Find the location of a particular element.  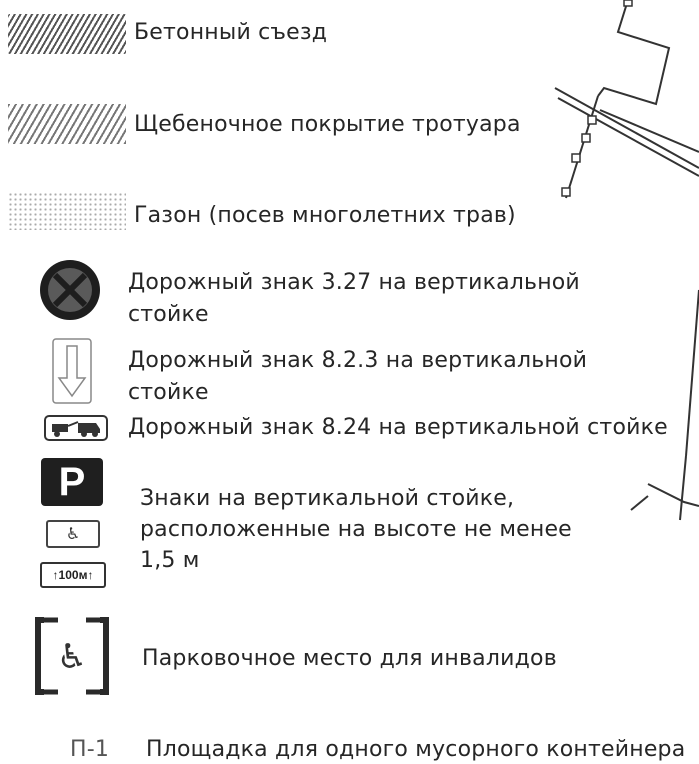

legend-concrete-label: Бетонный съезд is located at coordinates (231, 32).